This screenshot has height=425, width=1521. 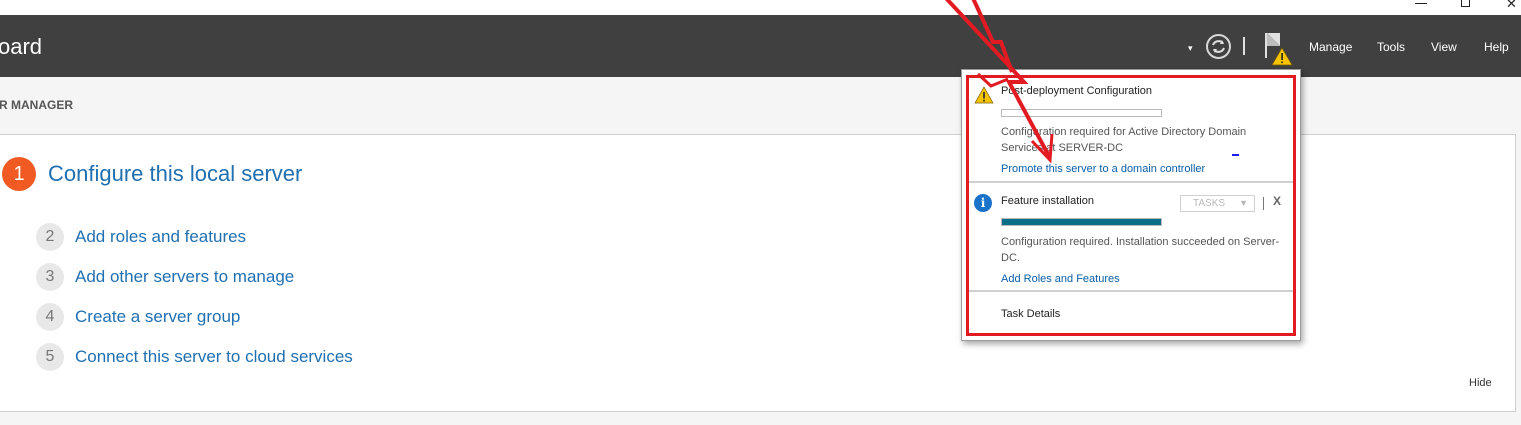 I want to click on step-number-4: 4, so click(x=50, y=317).